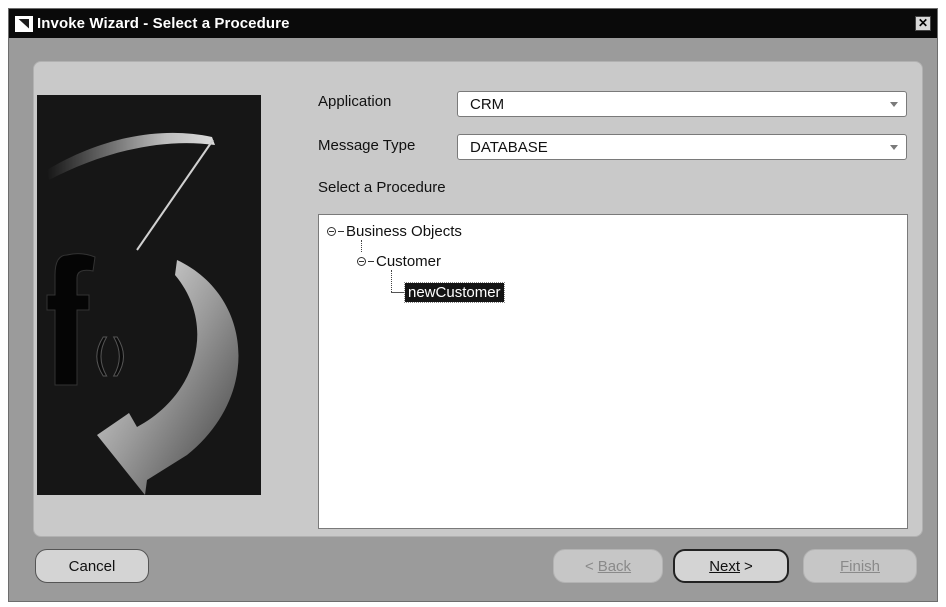  What do you see at coordinates (142, 313) in the screenshot?
I see `function-icon: ()` at bounding box center [142, 313].